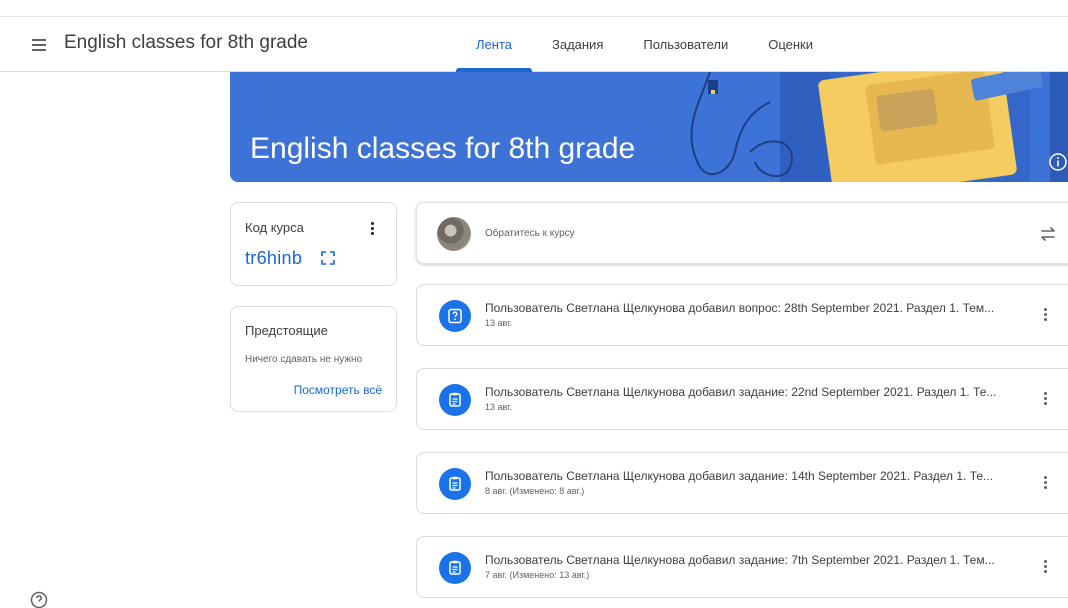 The width and height of the screenshot is (1068, 608). What do you see at coordinates (39, 599) in the screenshot?
I see `help-icon` at bounding box center [39, 599].